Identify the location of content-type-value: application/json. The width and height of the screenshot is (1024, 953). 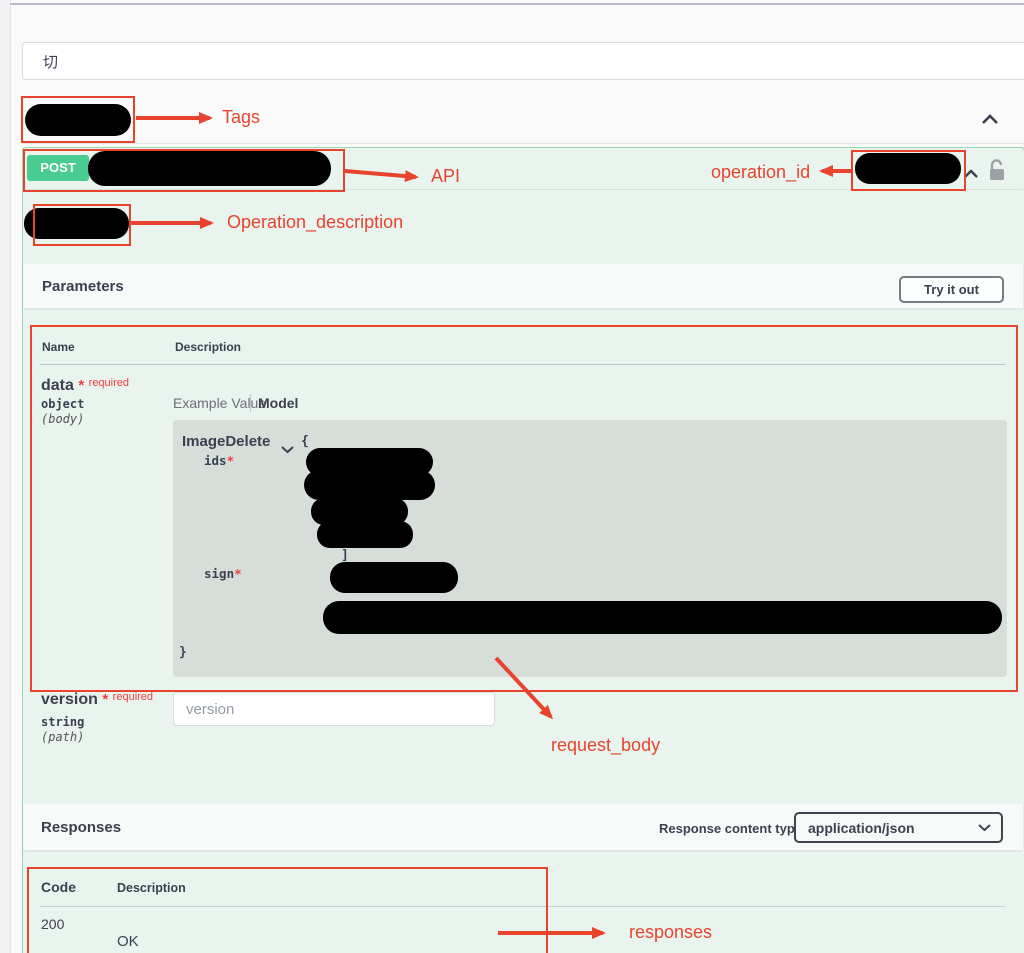
(861, 827).